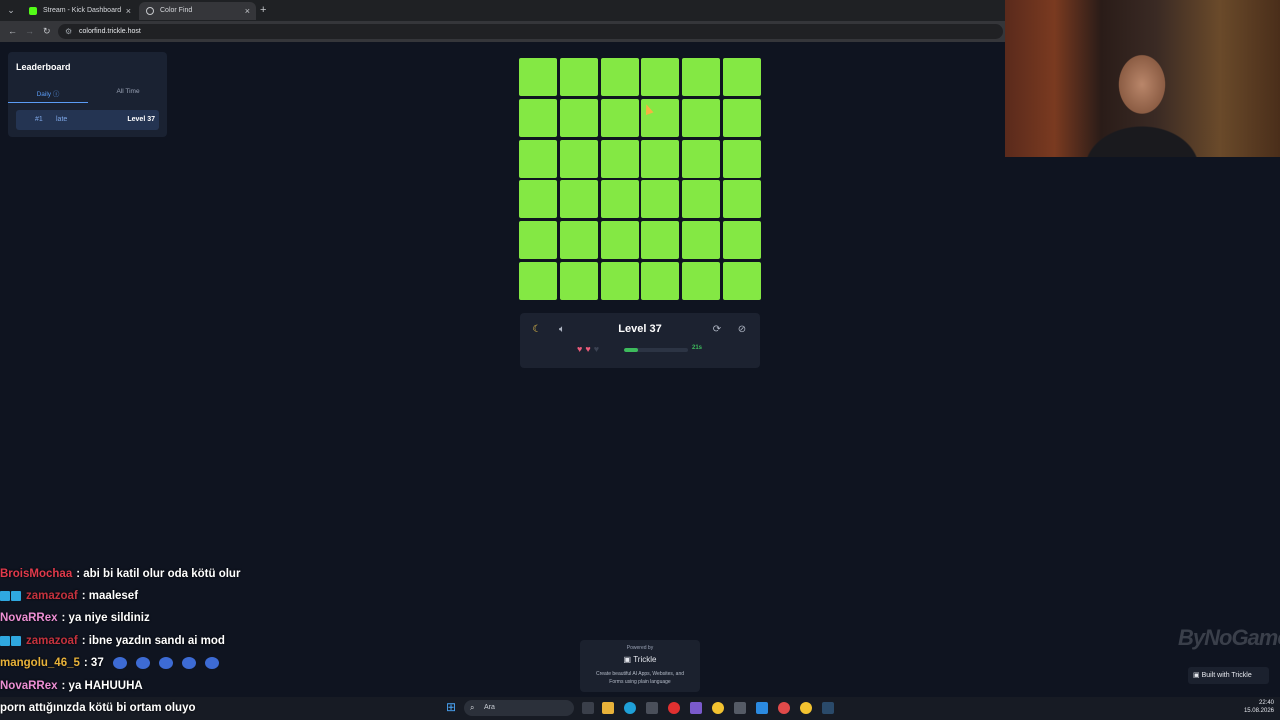 This screenshot has height=720, width=1280. I want to click on edge-icon, so click(630, 708).